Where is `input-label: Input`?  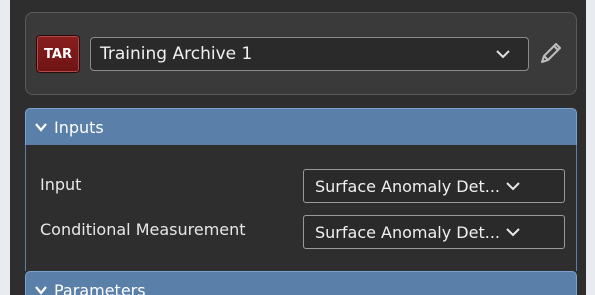 input-label: Input is located at coordinates (61, 184).